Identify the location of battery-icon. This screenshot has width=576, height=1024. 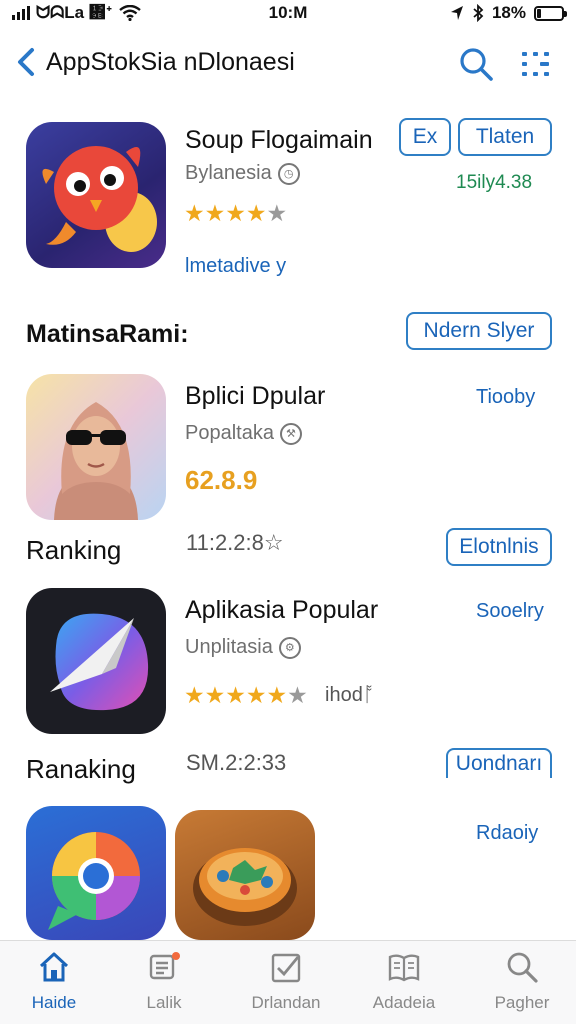
(550, 13).